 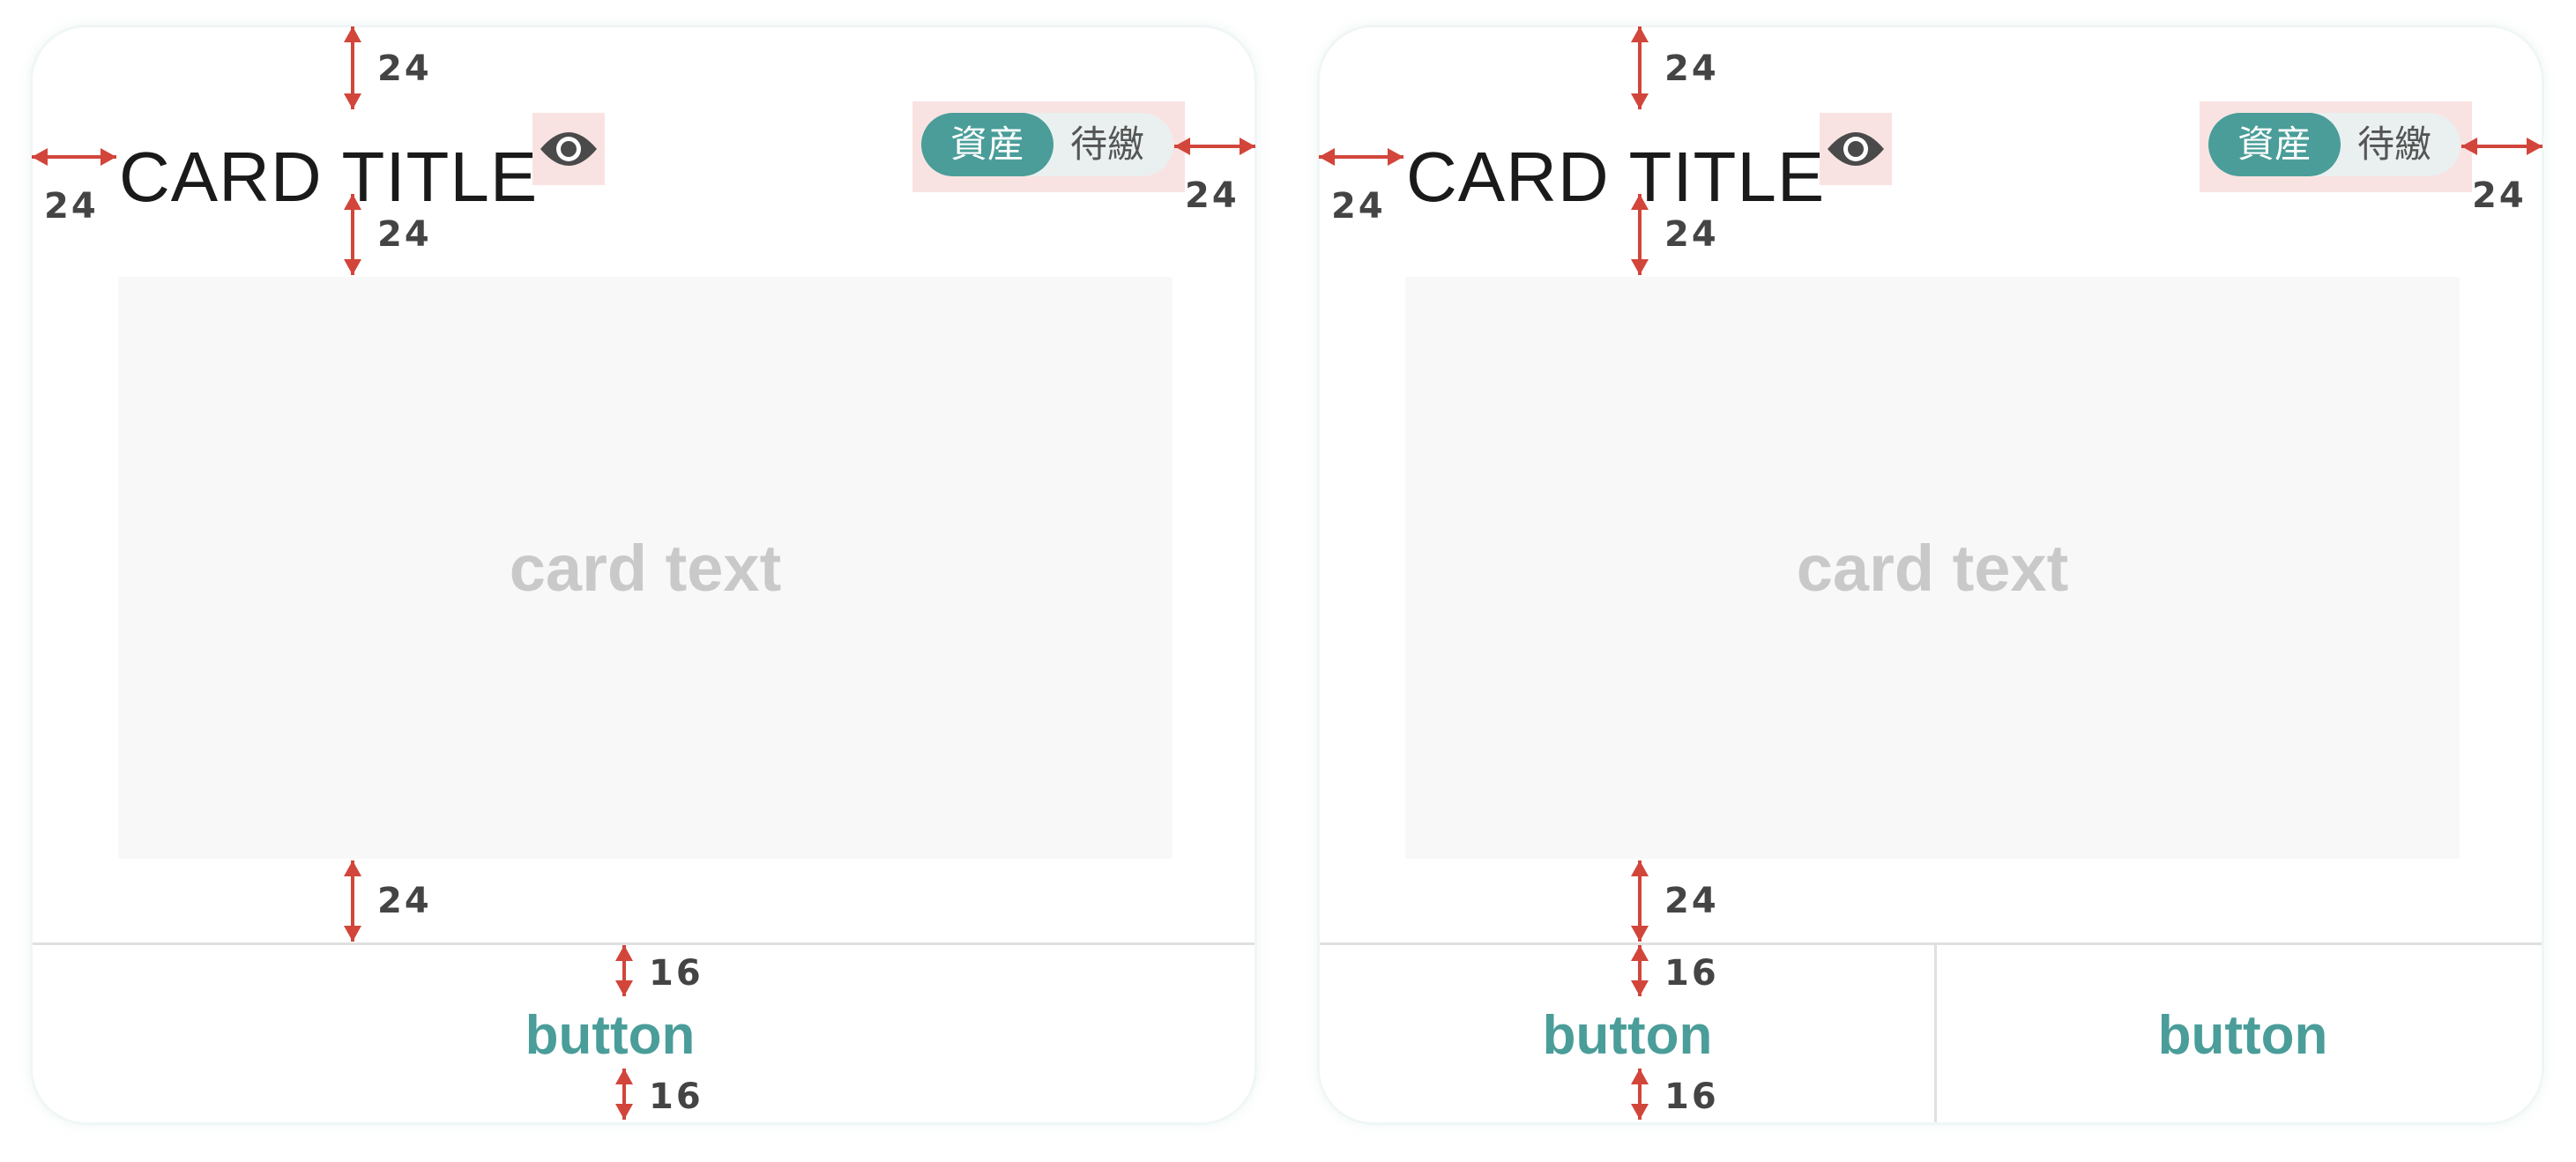 I want to click on card-button: button, so click(x=610, y=1035).